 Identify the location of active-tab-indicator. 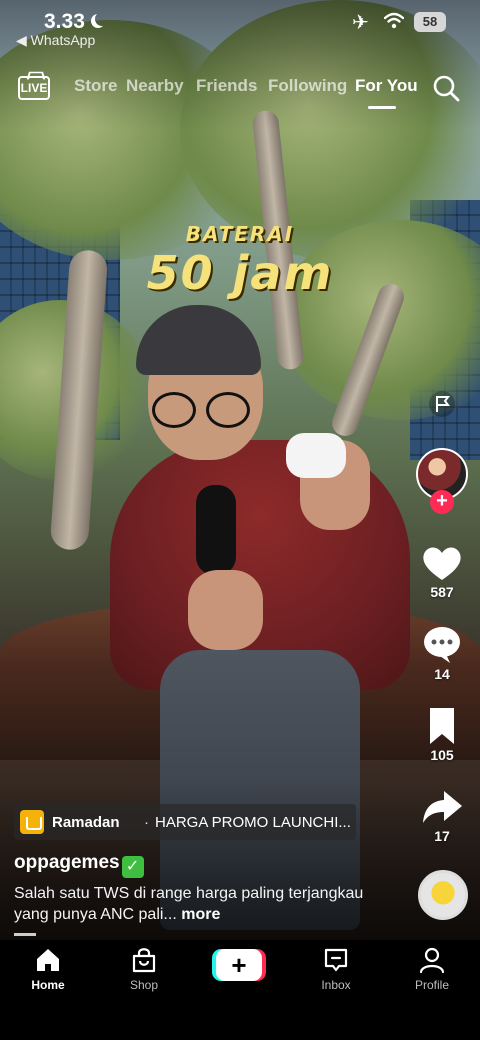
(382, 107).